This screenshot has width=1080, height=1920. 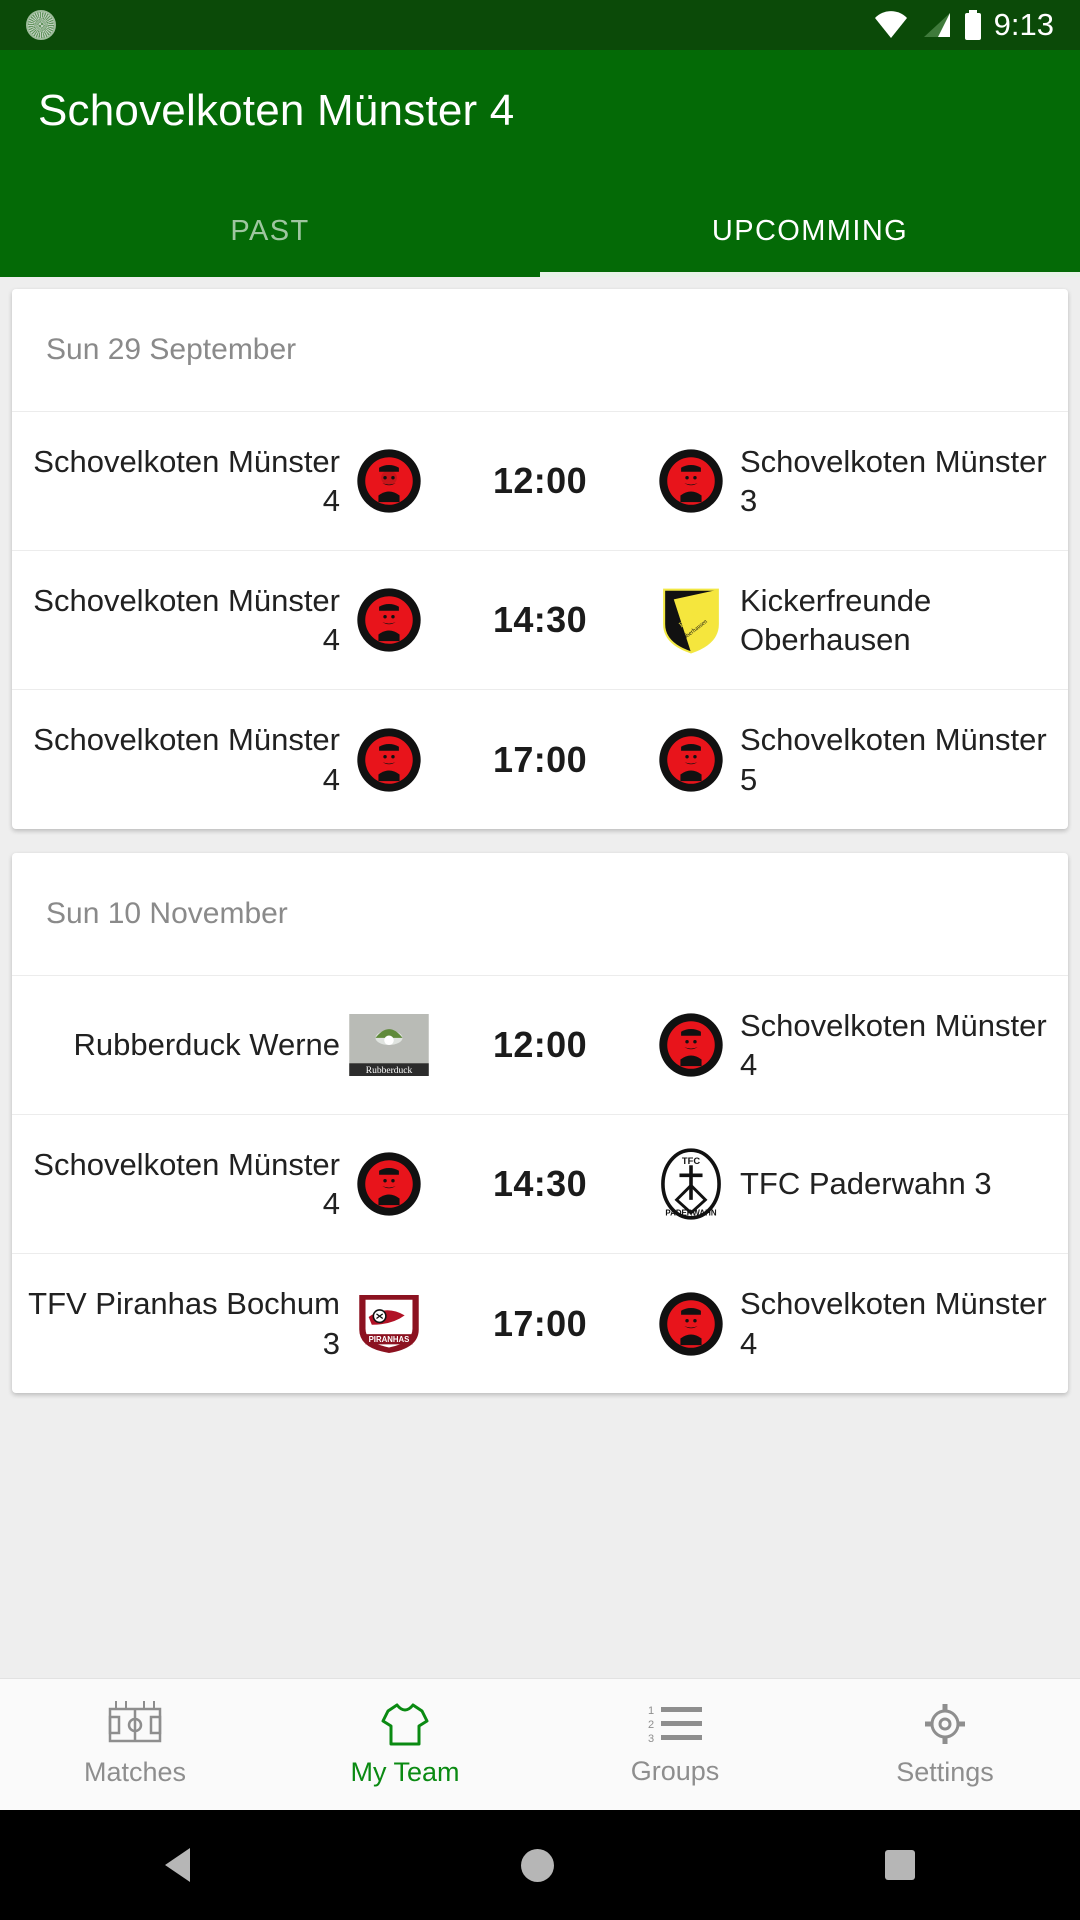 I want to click on circle-home-icon, so click(x=537, y=1865).